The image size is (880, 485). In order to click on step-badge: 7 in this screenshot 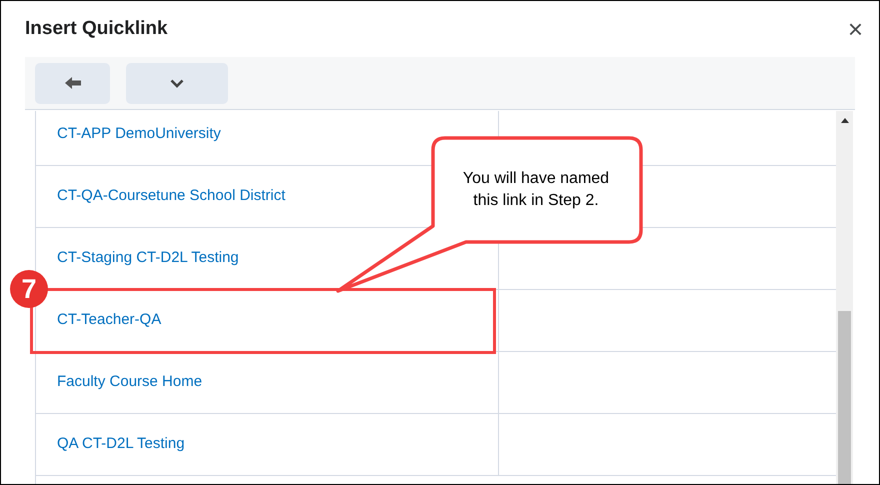, I will do `click(29, 289)`.